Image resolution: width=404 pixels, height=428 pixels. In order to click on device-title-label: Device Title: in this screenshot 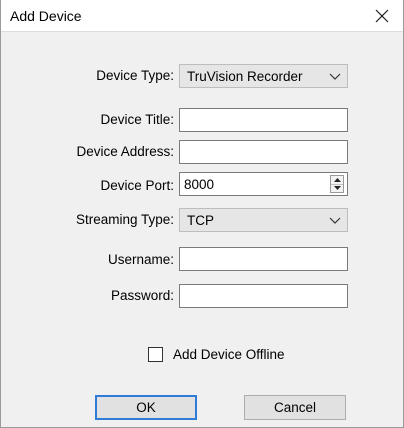, I will do `click(137, 119)`.